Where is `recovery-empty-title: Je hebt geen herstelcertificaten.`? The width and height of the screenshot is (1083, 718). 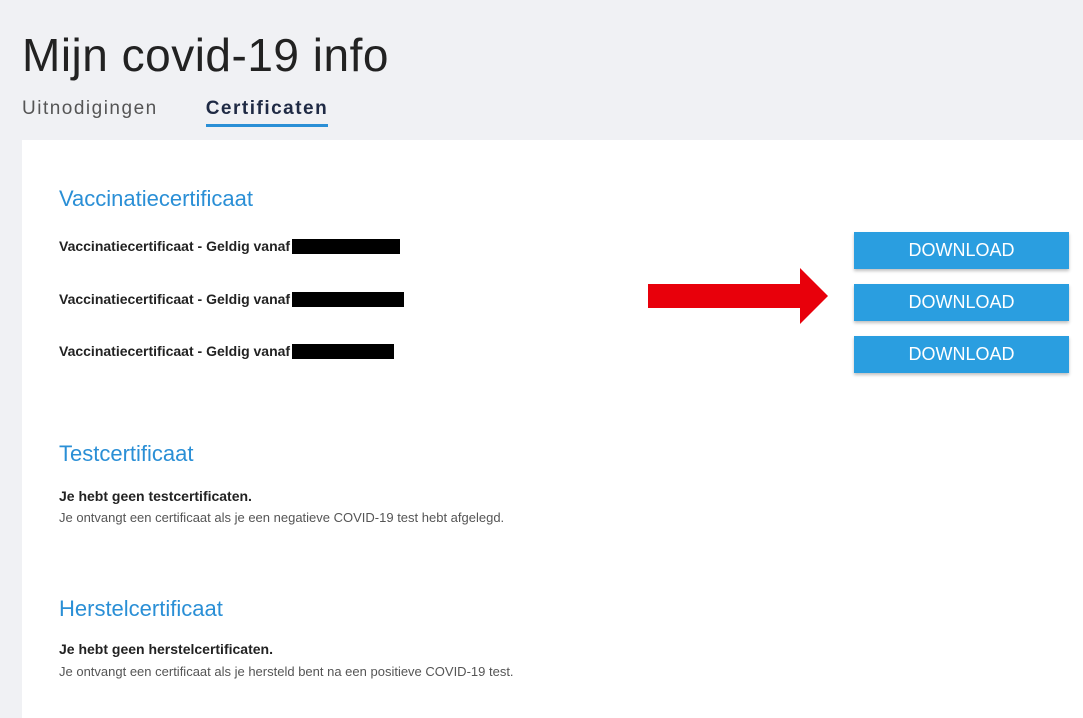
recovery-empty-title: Je hebt geen herstelcertificaten. is located at coordinates (166, 649).